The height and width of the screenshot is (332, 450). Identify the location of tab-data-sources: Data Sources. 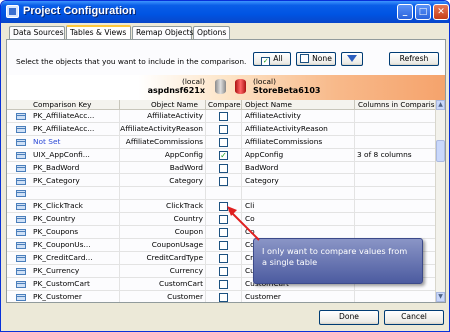
(37, 32).